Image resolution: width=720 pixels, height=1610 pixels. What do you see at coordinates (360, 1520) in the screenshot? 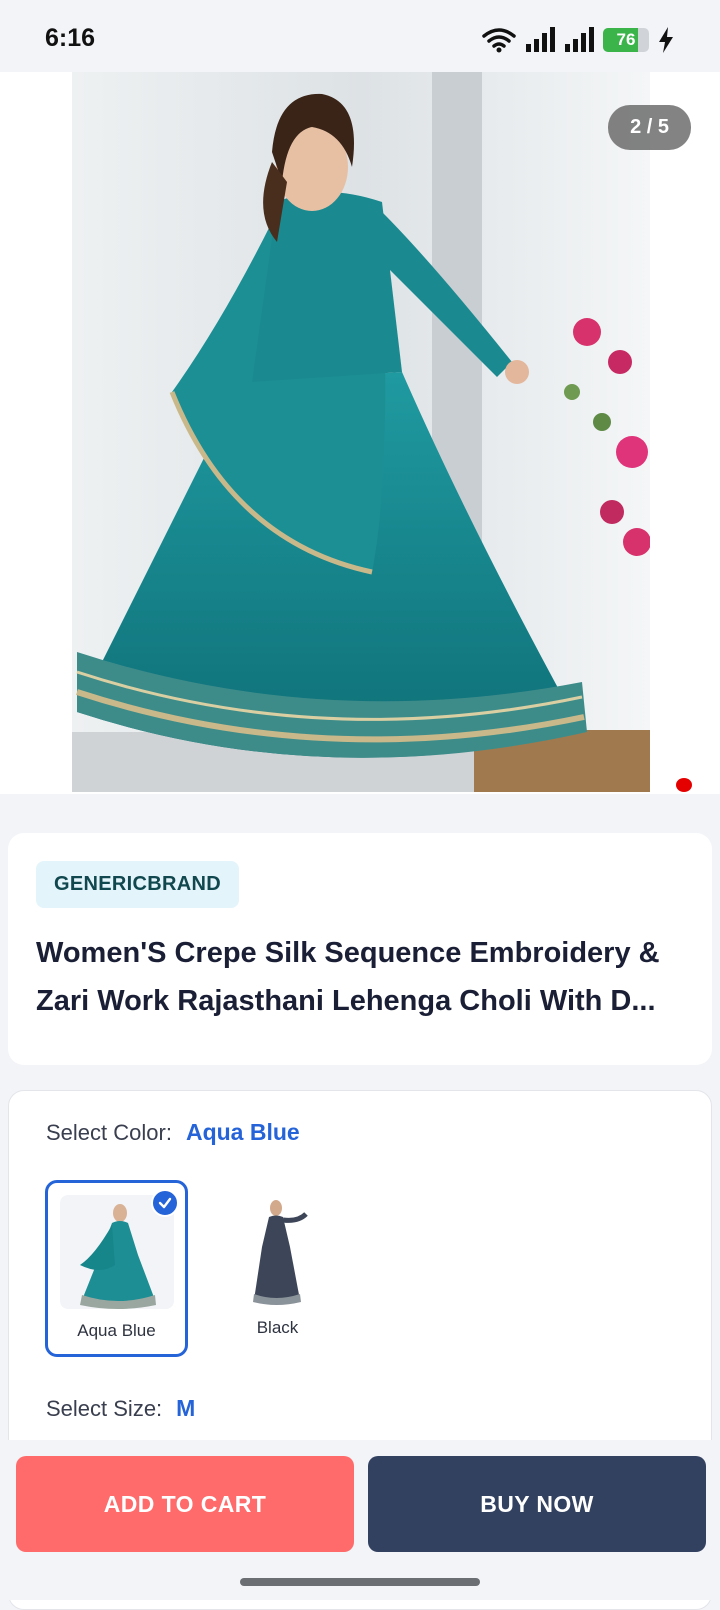
I see `bottom-action-bar: ADD TO CART BUY NOW` at bounding box center [360, 1520].